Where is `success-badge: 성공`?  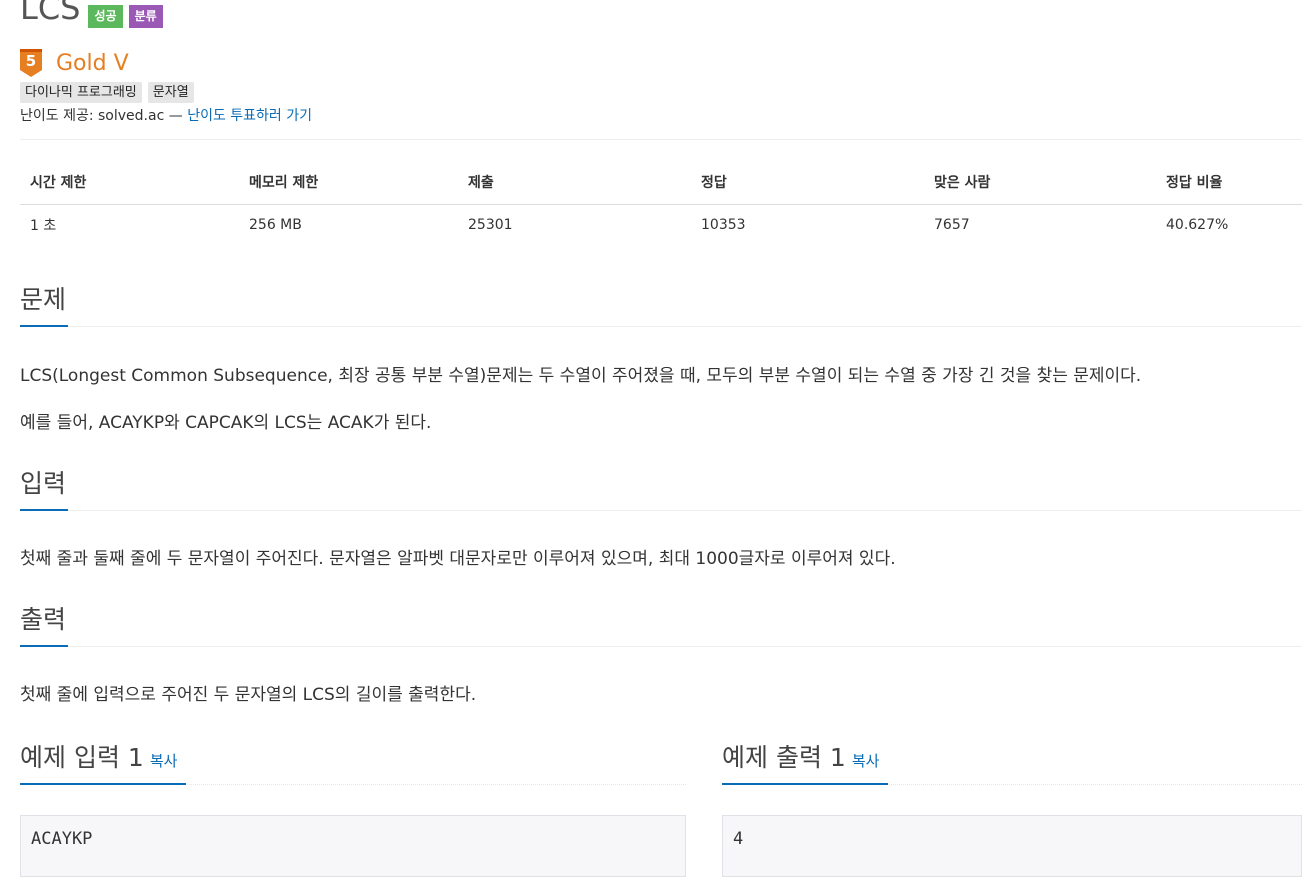 success-badge: 성공 is located at coordinates (105, 16).